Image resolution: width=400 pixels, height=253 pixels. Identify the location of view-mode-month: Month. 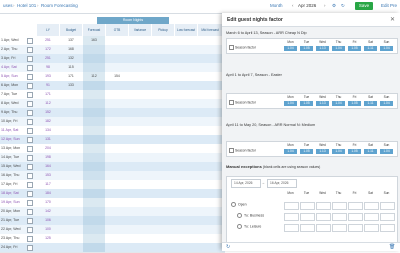
(276, 5).